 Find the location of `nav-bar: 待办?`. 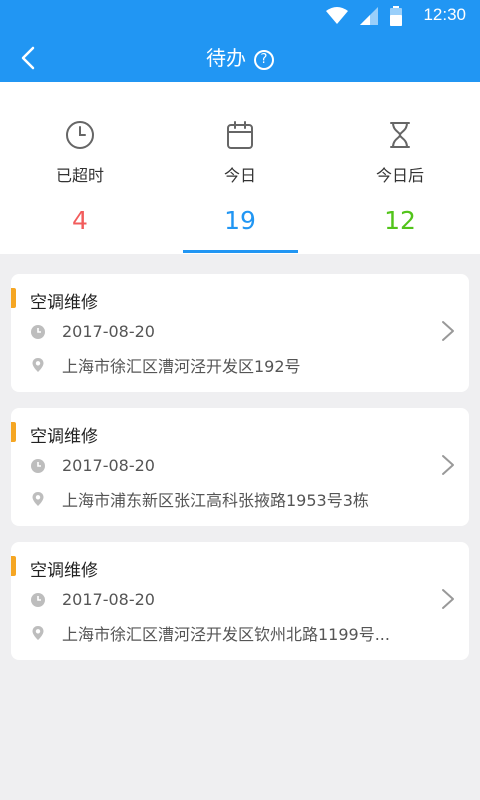

nav-bar: 待办? is located at coordinates (240, 57).